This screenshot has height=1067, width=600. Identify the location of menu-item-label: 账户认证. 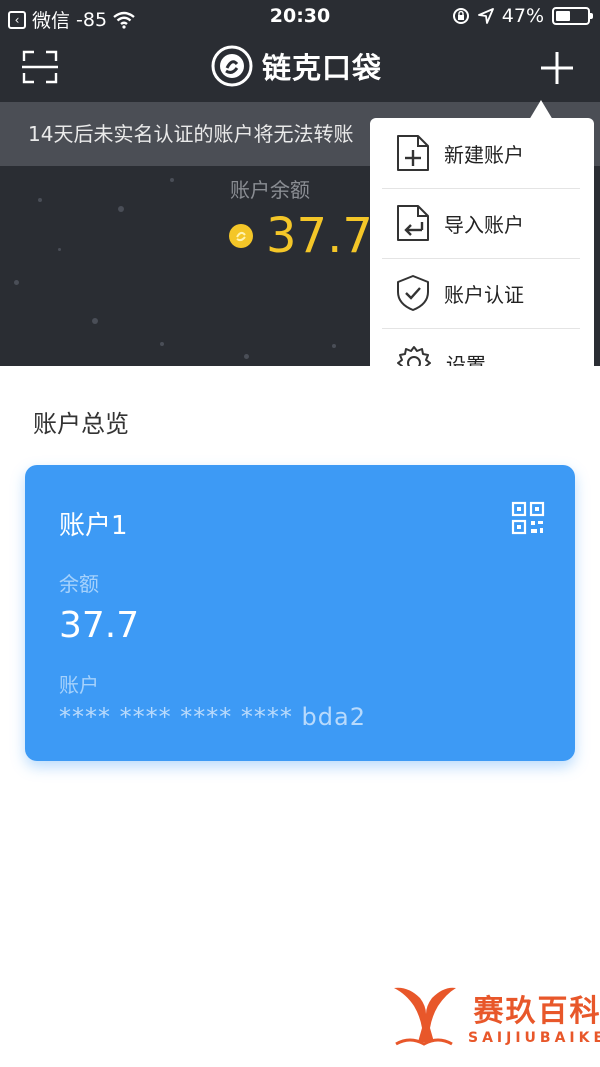
(484, 294).